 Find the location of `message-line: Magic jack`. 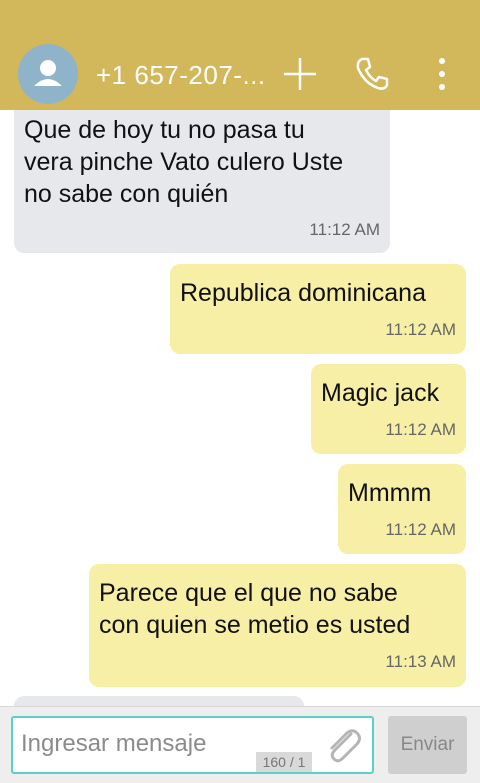

message-line: Magic jack is located at coordinates (380, 393).